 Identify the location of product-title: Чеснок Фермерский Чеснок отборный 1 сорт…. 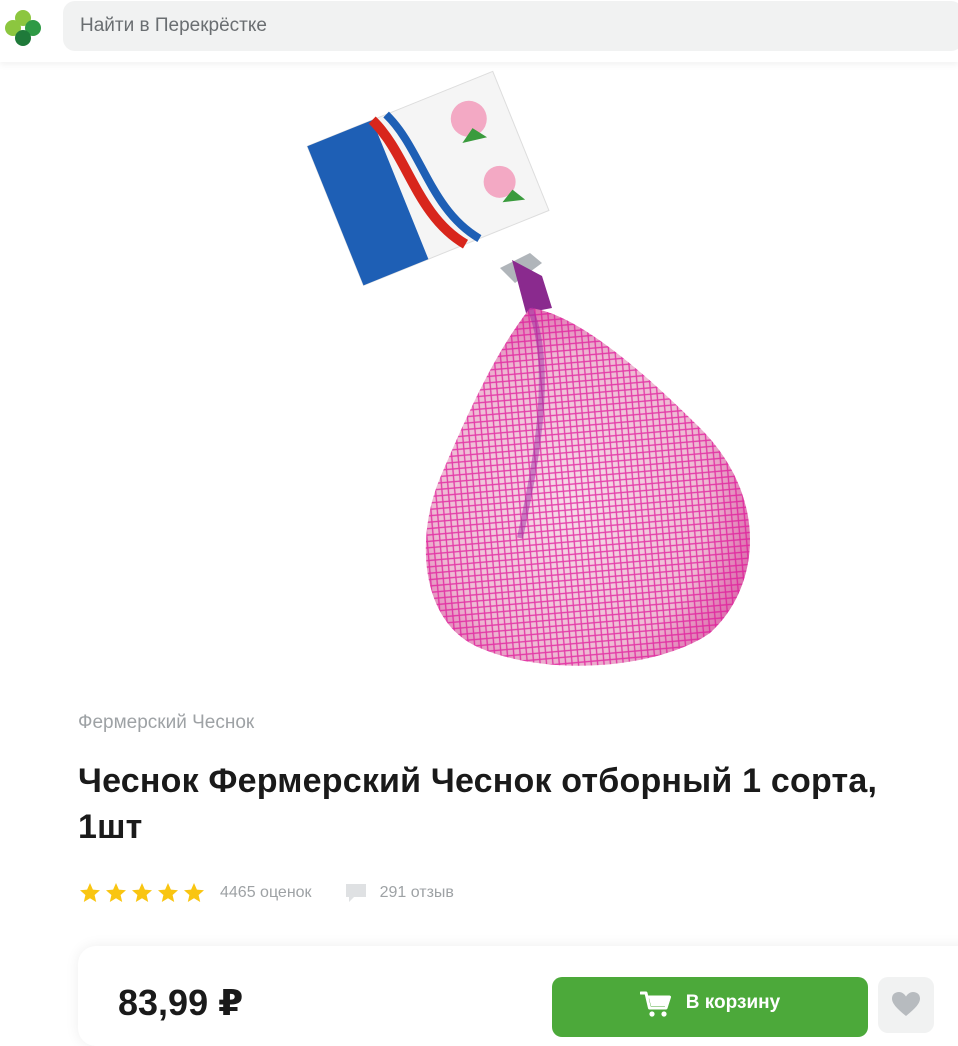
(478, 804).